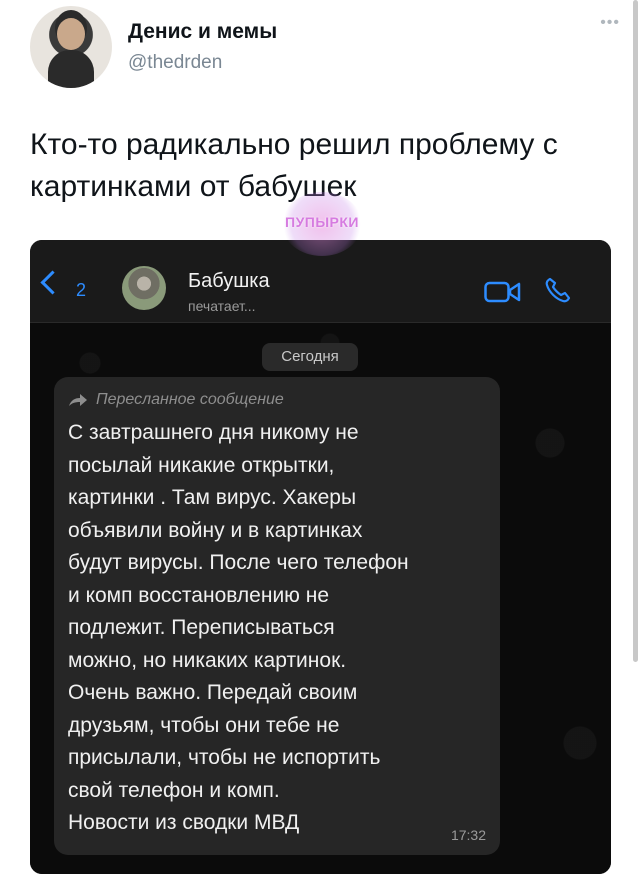 The height and width of the screenshot is (890, 640). Describe the element at coordinates (144, 288) in the screenshot. I see `contact-avatar` at that location.